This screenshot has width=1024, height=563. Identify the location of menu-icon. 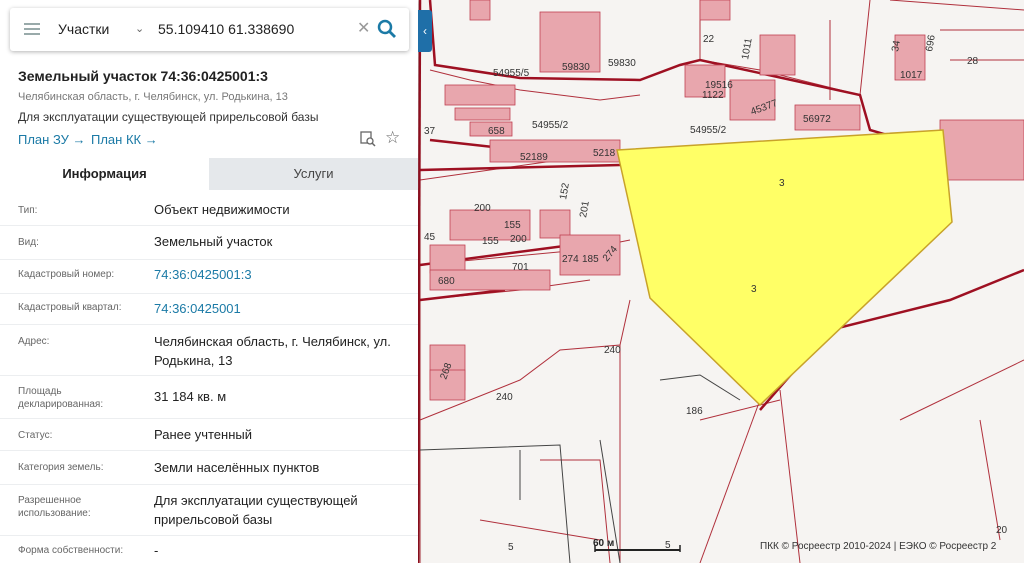
(32, 29).